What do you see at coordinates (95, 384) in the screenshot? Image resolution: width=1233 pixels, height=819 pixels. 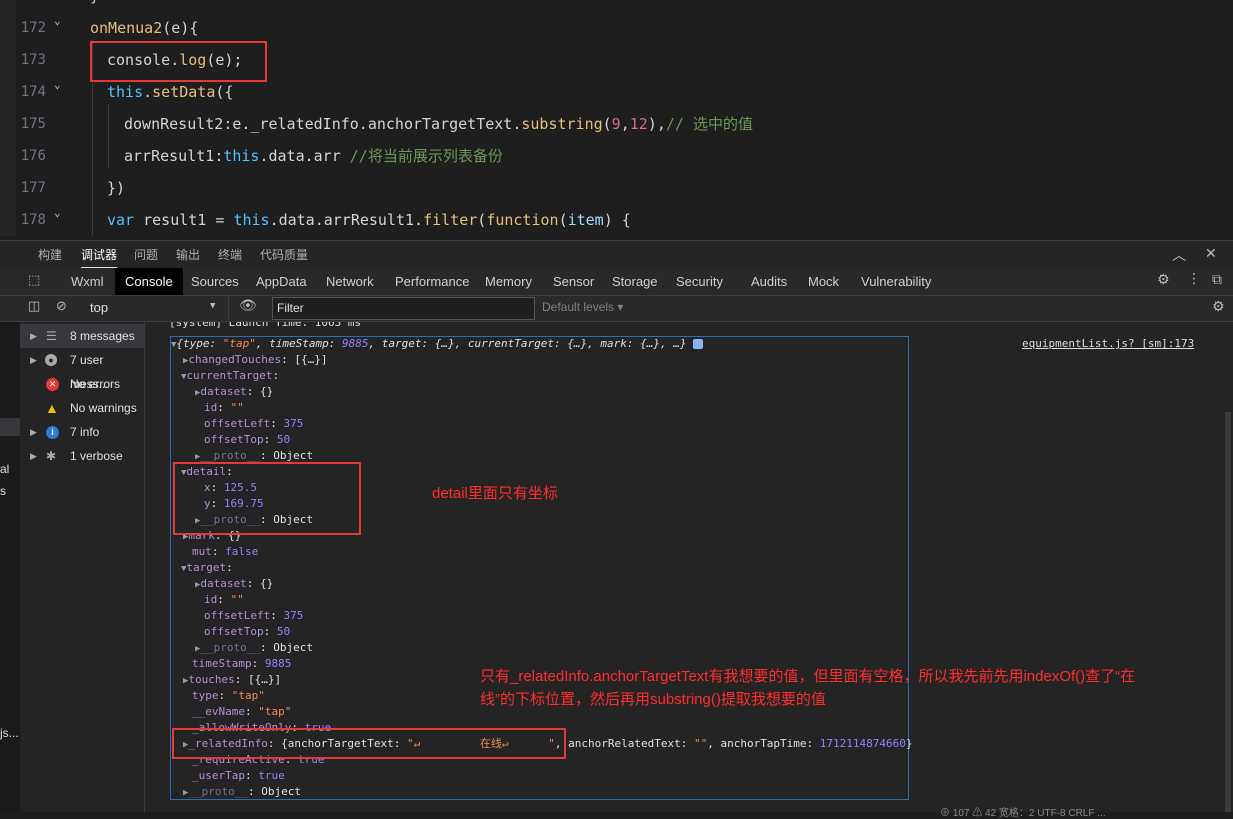 I see `sidebar-item-label: No errors` at bounding box center [95, 384].